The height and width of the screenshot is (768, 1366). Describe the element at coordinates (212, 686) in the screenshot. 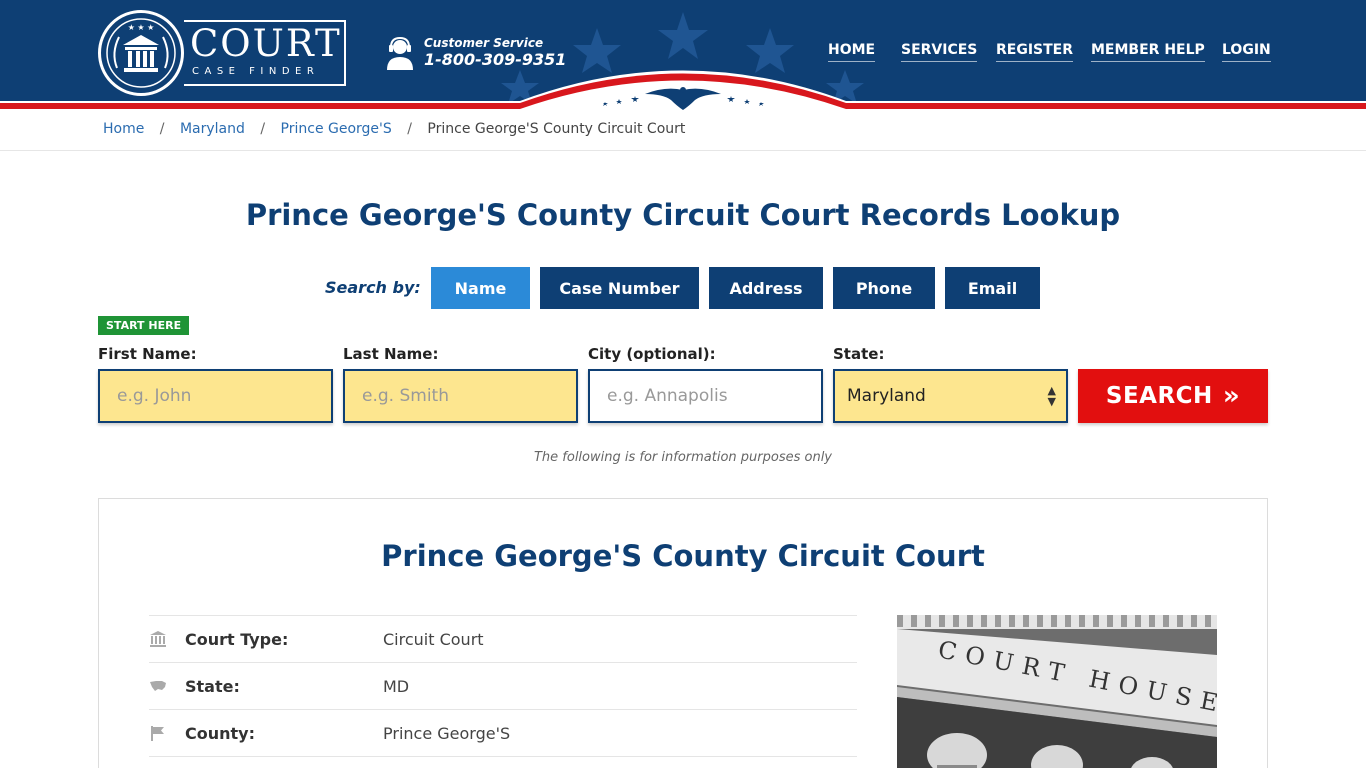

I see `state-label-row: State:` at that location.